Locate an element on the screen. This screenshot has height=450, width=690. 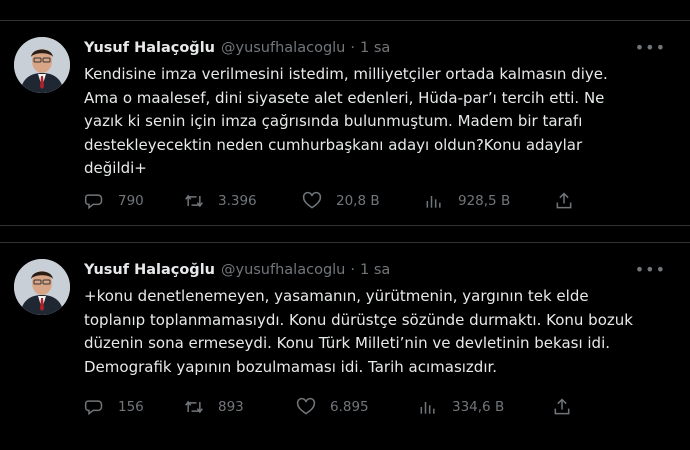
reply-count: 156 is located at coordinates (131, 407).